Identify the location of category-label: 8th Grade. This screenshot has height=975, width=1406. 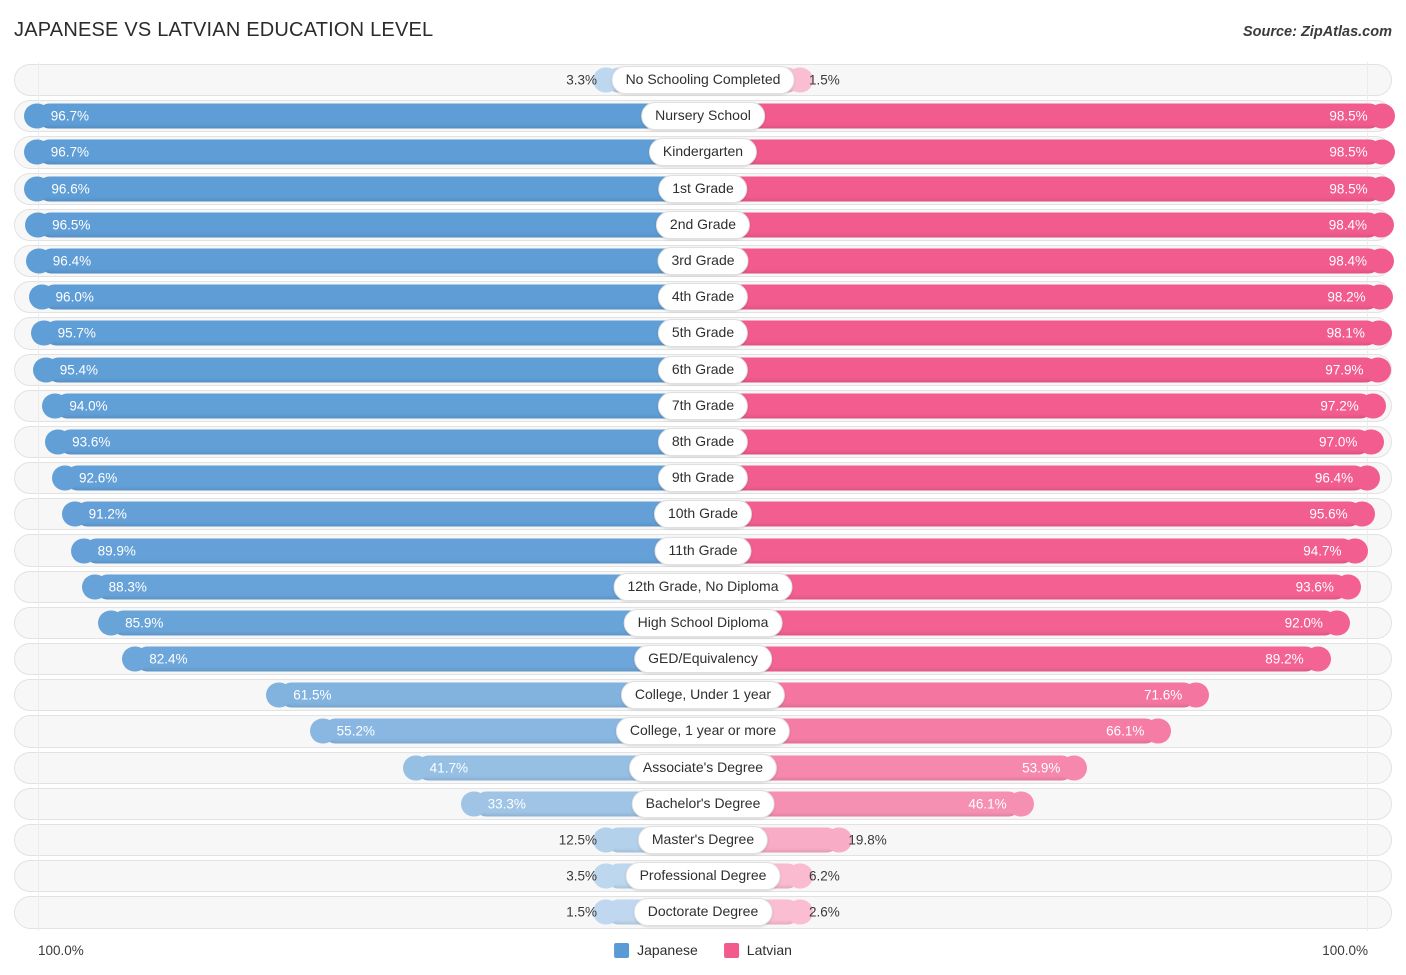
(703, 441).